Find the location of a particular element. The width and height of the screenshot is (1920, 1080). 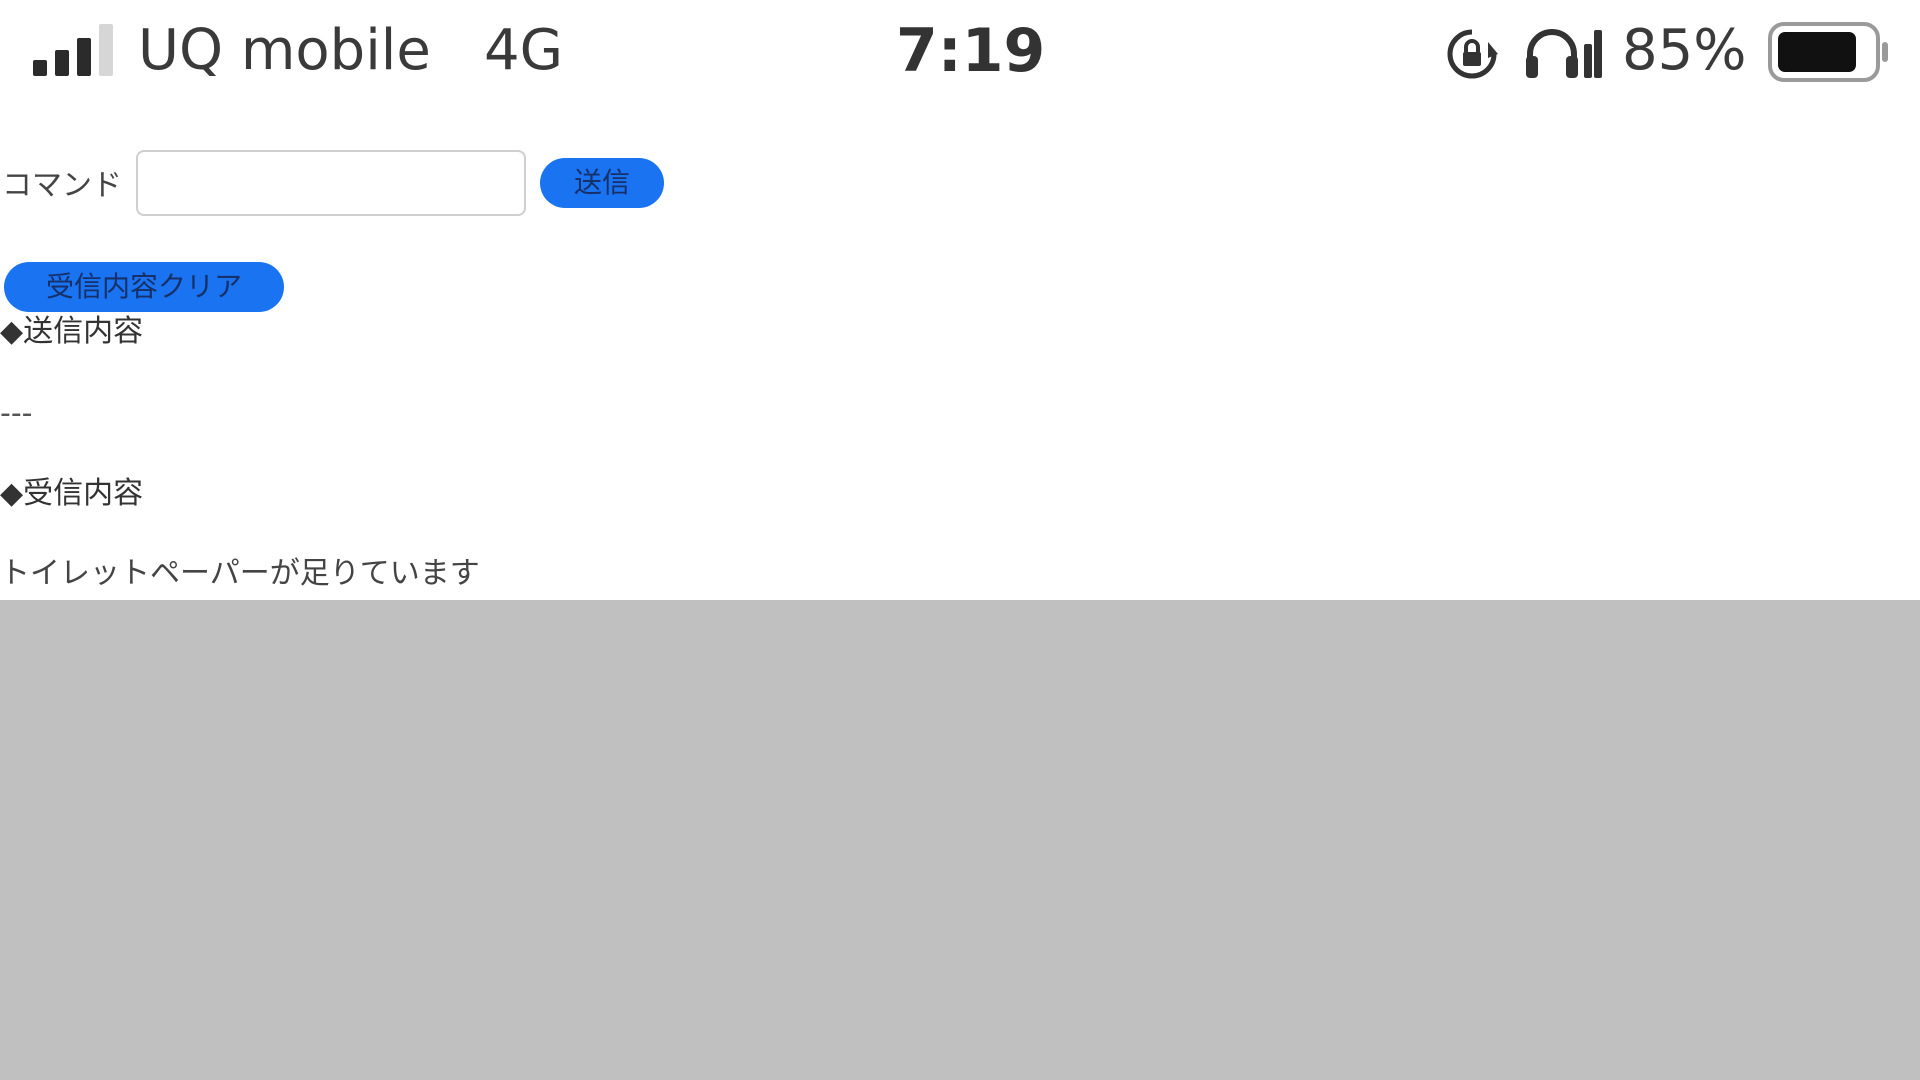

command-label: コマンド is located at coordinates (62, 185).